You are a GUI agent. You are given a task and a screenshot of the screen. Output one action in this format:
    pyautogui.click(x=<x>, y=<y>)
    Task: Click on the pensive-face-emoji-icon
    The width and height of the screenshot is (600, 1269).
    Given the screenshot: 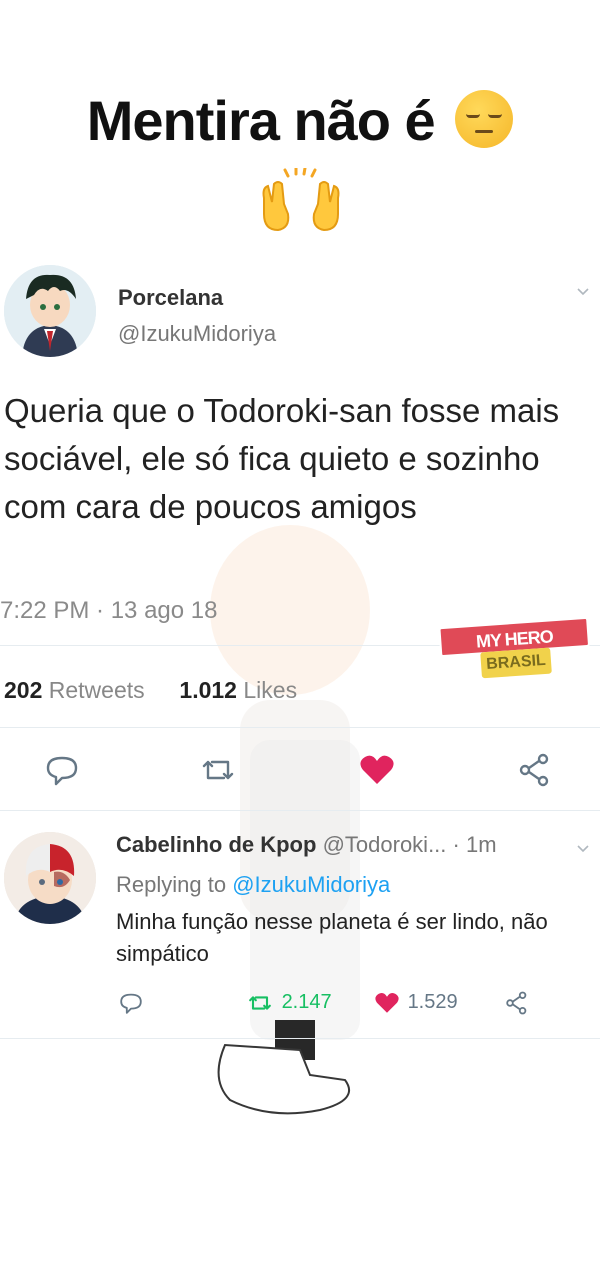 What is the action you would take?
    pyautogui.click(x=484, y=119)
    